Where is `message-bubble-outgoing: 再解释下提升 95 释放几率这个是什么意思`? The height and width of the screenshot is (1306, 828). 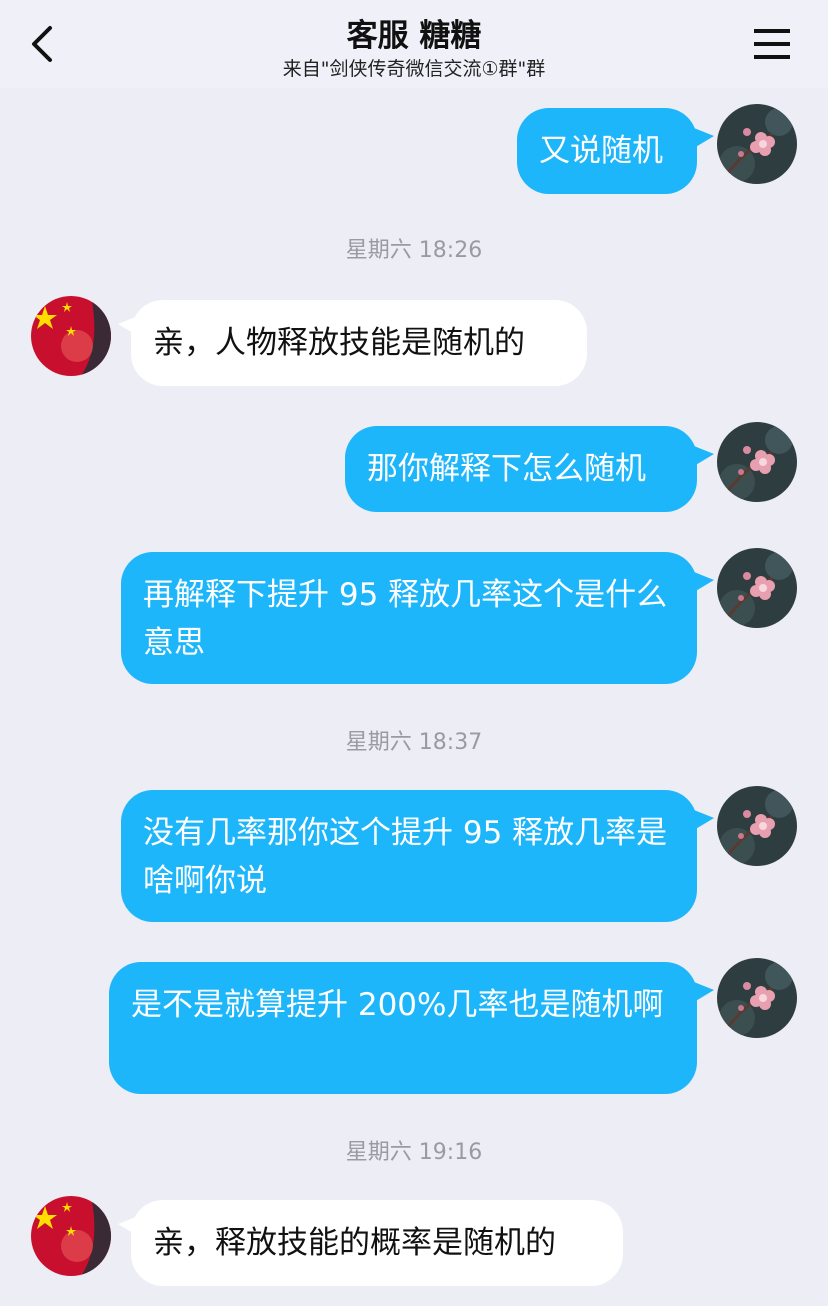
message-bubble-outgoing: 再解释下提升 95 释放几率这个是什么意思 is located at coordinates (409, 618).